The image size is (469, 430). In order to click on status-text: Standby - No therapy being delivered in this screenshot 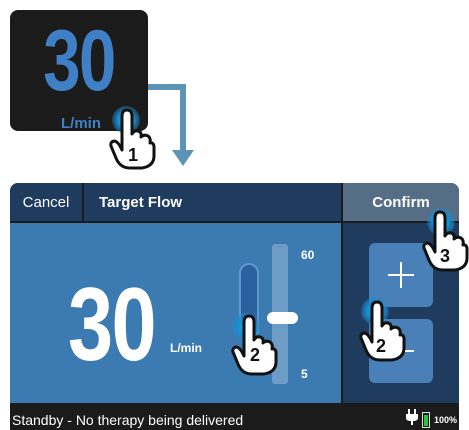, I will do `click(128, 419)`.